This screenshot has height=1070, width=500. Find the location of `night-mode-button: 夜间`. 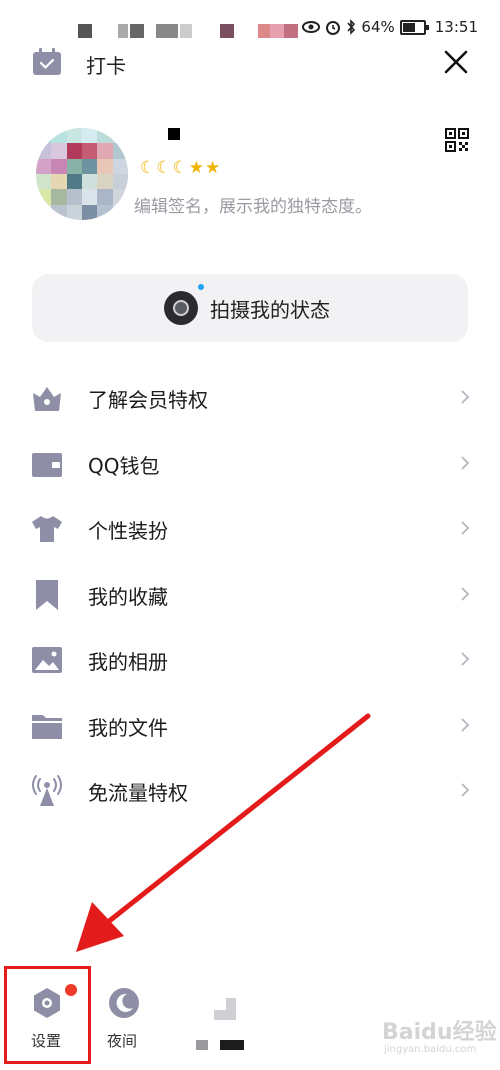

night-mode-button: 夜间 is located at coordinates (125, 1015).